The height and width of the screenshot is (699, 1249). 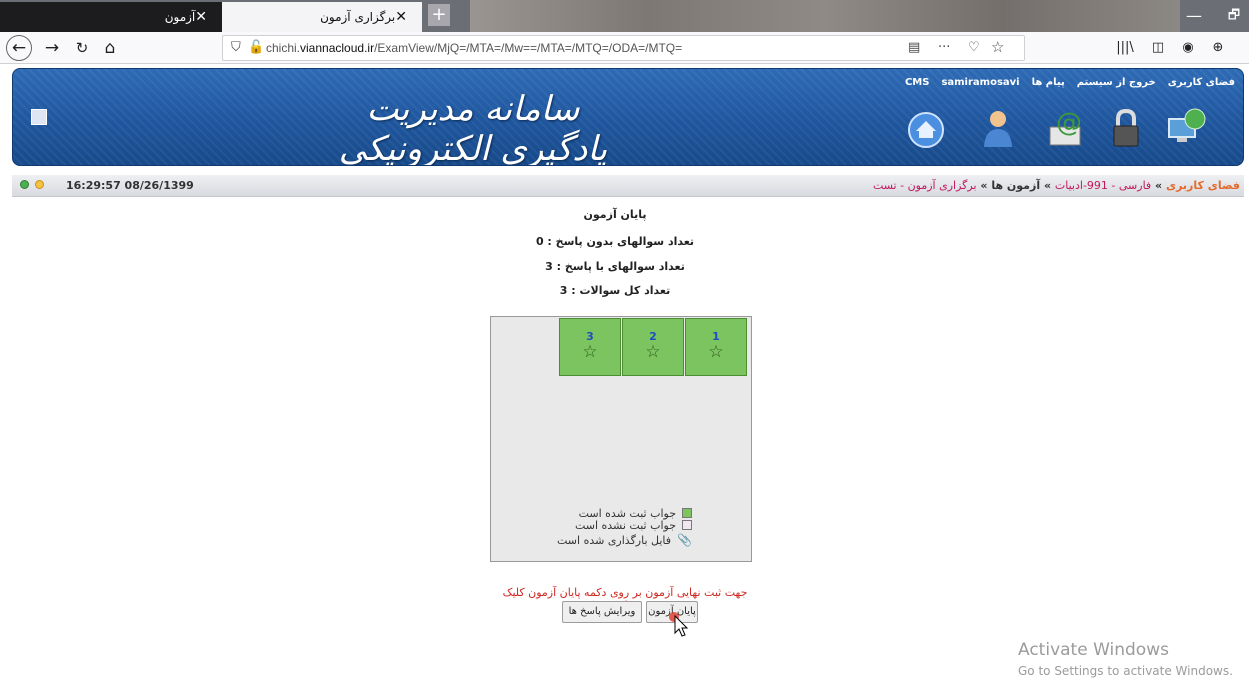 What do you see at coordinates (1015, 185) in the screenshot?
I see `breadcrumb-exams: آزمون ها` at bounding box center [1015, 185].